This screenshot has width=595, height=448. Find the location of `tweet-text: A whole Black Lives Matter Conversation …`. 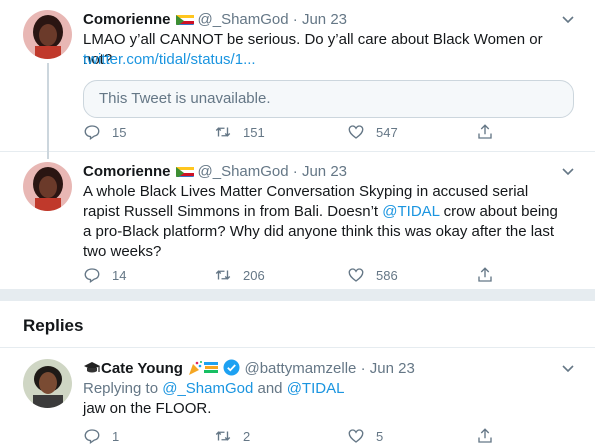

tweet-text: A whole Black Lives Matter Conversation … is located at coordinates (326, 222).